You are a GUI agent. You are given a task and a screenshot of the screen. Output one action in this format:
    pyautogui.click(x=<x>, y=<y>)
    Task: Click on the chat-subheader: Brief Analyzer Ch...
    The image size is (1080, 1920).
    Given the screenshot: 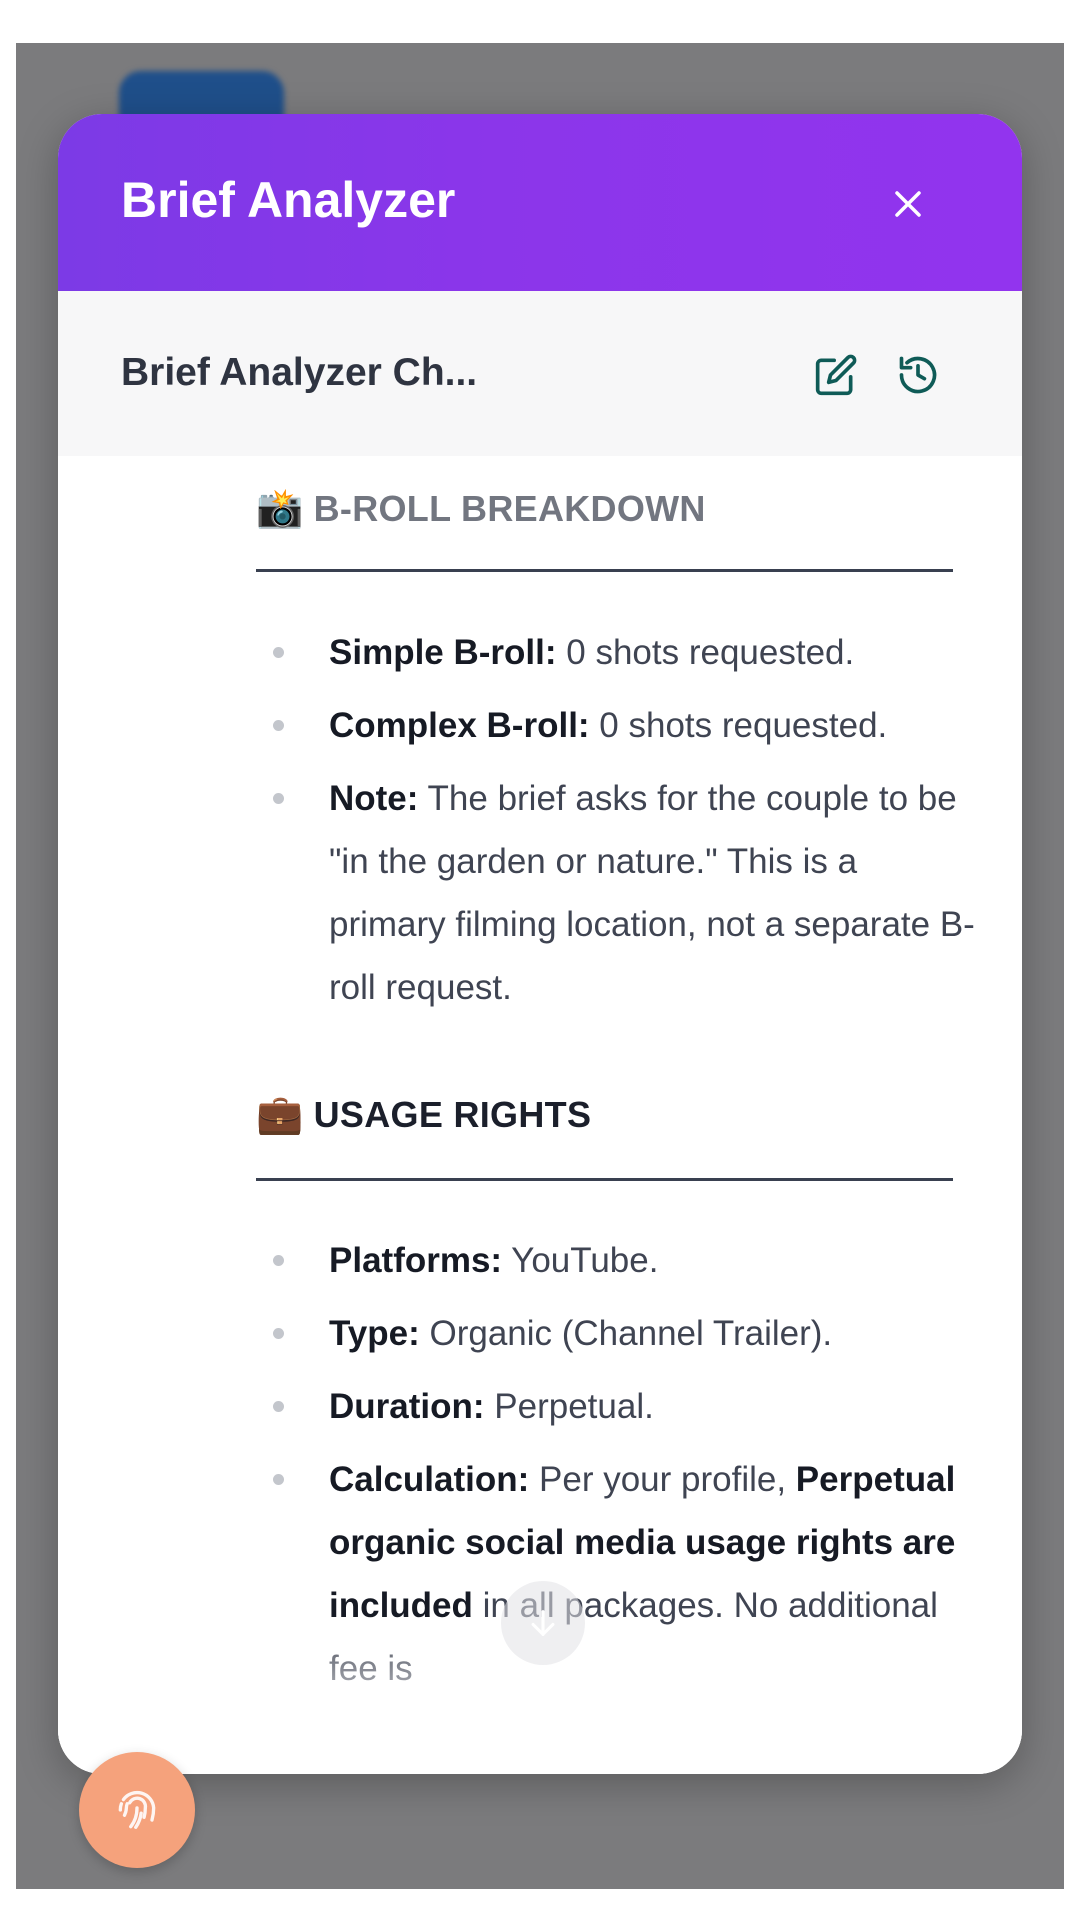 What is the action you would take?
    pyautogui.click(x=540, y=373)
    